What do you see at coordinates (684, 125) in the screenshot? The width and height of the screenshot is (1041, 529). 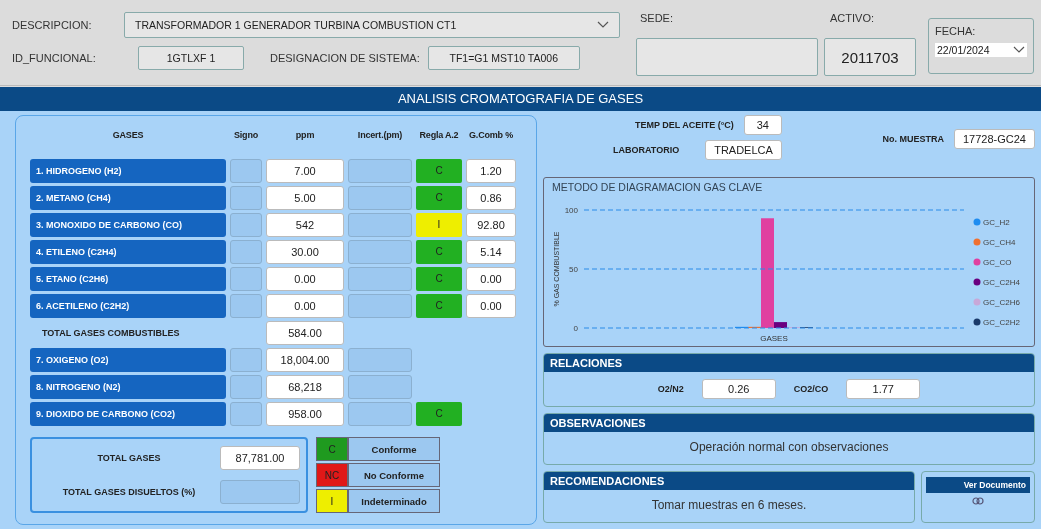 I see `temp-label: TEMP DEL ACEITE (°C)` at bounding box center [684, 125].